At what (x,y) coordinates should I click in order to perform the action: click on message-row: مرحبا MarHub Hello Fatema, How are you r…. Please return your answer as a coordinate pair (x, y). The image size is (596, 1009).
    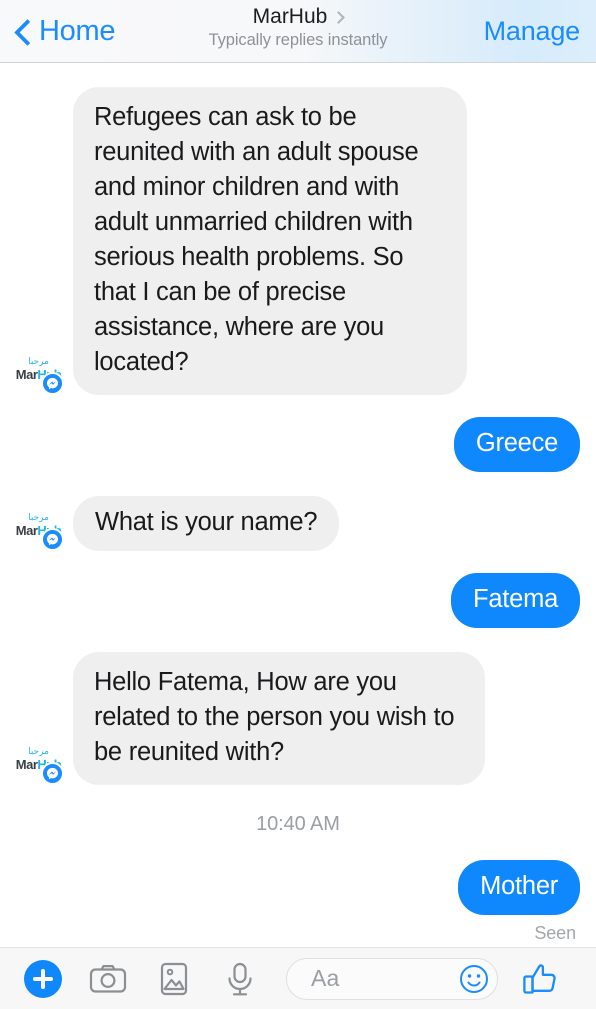
    Looking at the image, I should click on (298, 718).